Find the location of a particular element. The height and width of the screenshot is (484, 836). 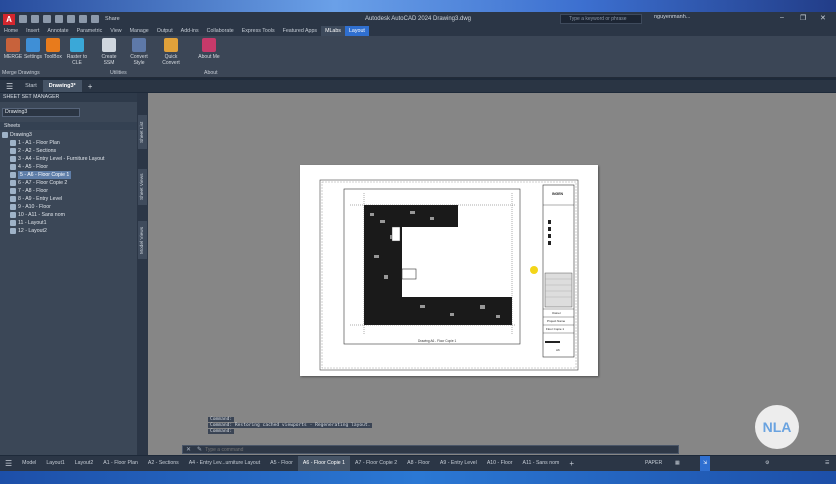

button-label: Quick Convert is located at coordinates (171, 60).